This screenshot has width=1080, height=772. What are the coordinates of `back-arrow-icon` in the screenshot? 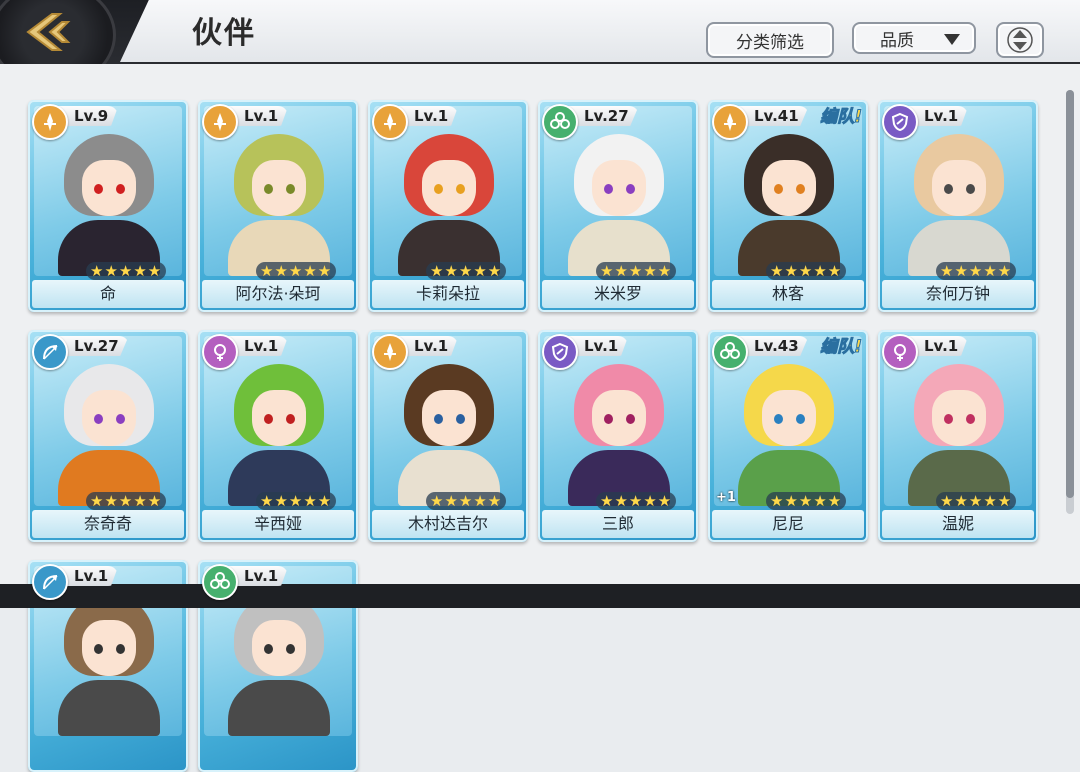 It's located at (48, 32).